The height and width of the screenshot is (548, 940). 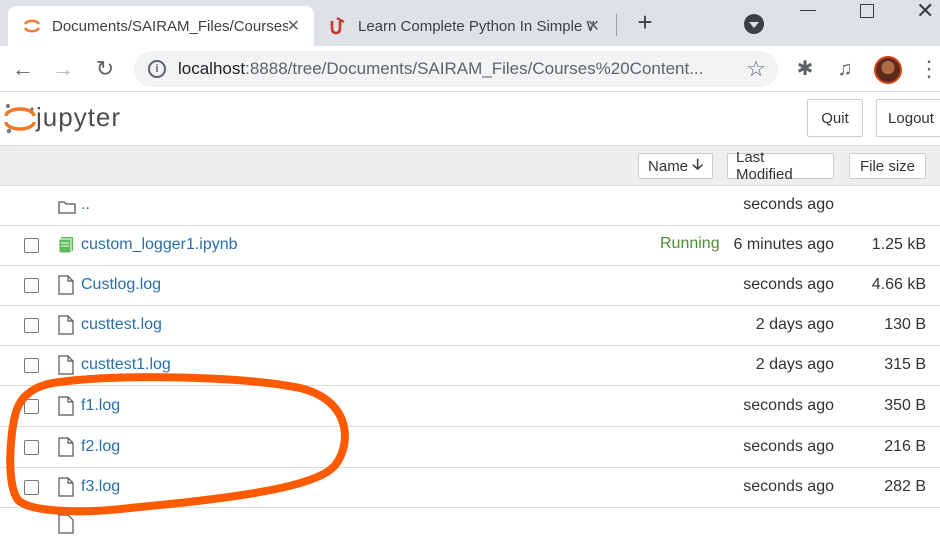 I want to click on list-item: f2.log seconds ago 216 B, so click(x=470, y=448).